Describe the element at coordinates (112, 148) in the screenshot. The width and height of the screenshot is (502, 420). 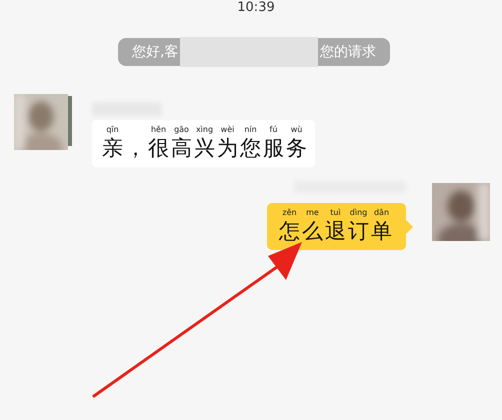
I see `hanzi: 亲` at that location.